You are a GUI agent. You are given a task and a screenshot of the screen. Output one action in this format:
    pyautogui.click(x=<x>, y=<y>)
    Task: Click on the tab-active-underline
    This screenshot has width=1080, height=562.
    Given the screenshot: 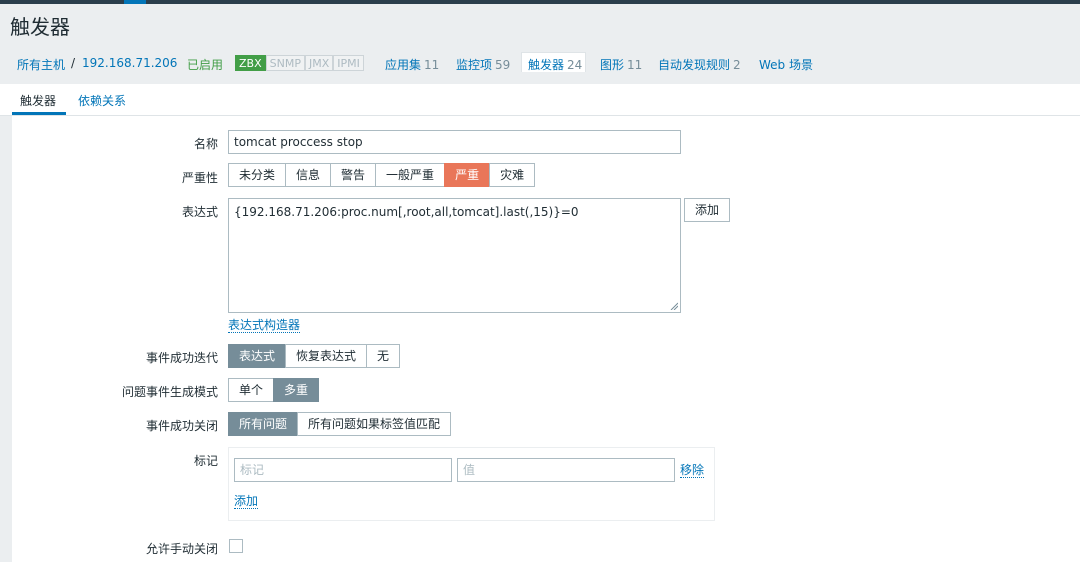 What is the action you would take?
    pyautogui.click(x=39, y=113)
    